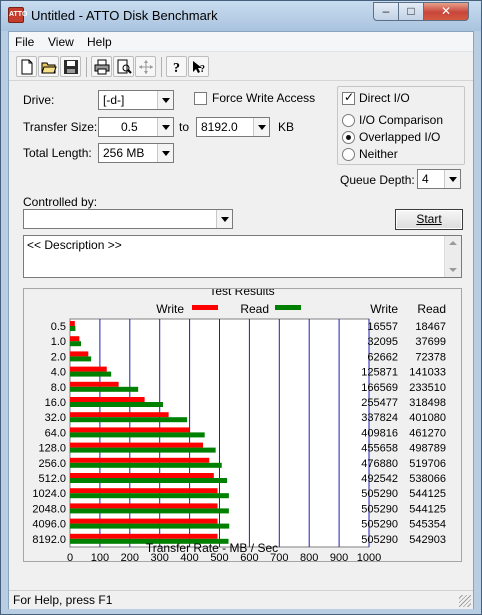 This screenshot has height=615, width=482. Describe the element at coordinates (453, 243) in the screenshot. I see `scroll-up-icon` at that location.